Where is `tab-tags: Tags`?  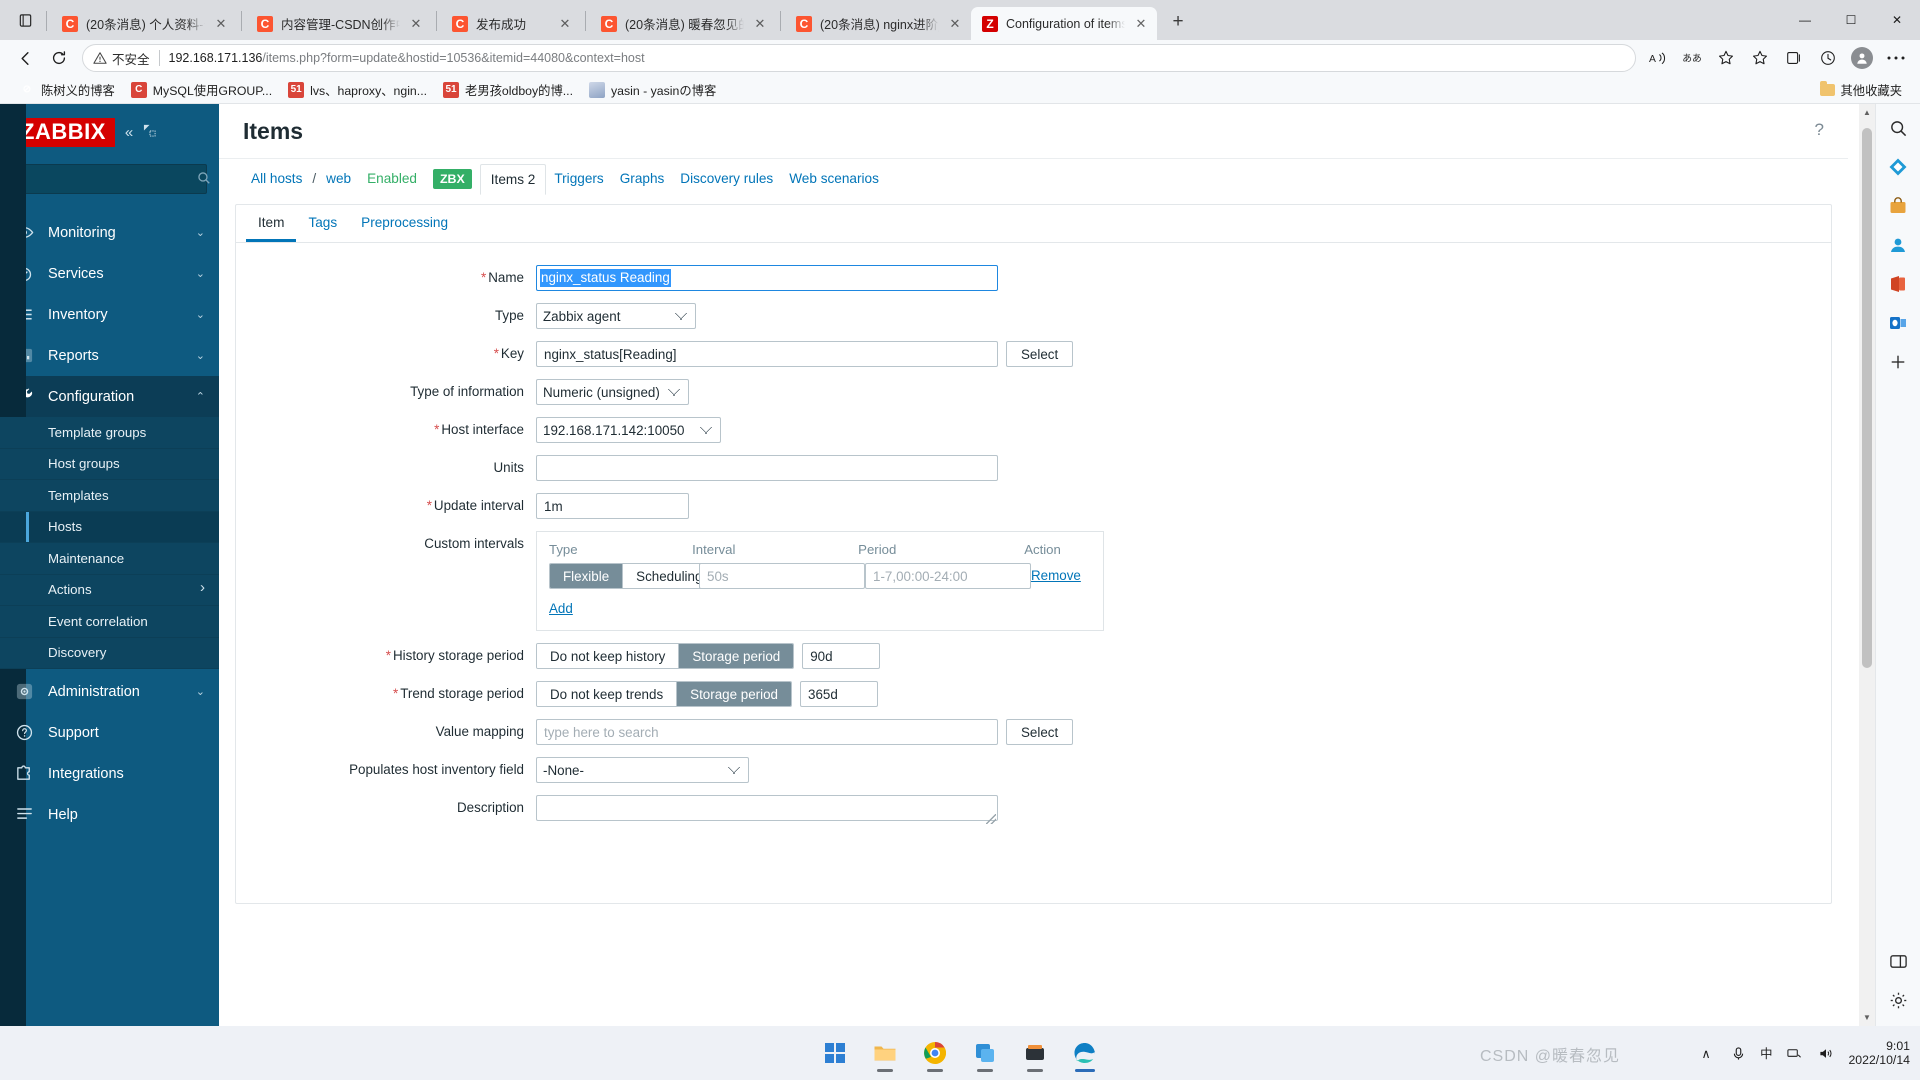 tab-tags: Tags is located at coordinates (322, 223).